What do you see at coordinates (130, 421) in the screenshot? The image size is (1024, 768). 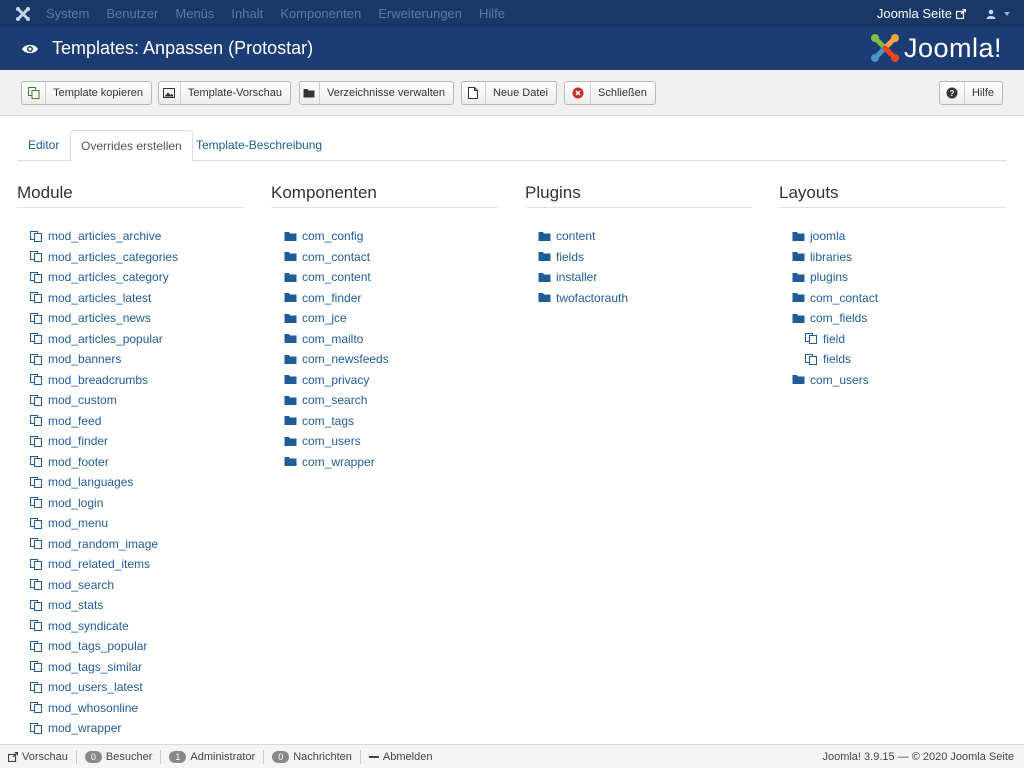 I see `list-item: mod_feed` at bounding box center [130, 421].